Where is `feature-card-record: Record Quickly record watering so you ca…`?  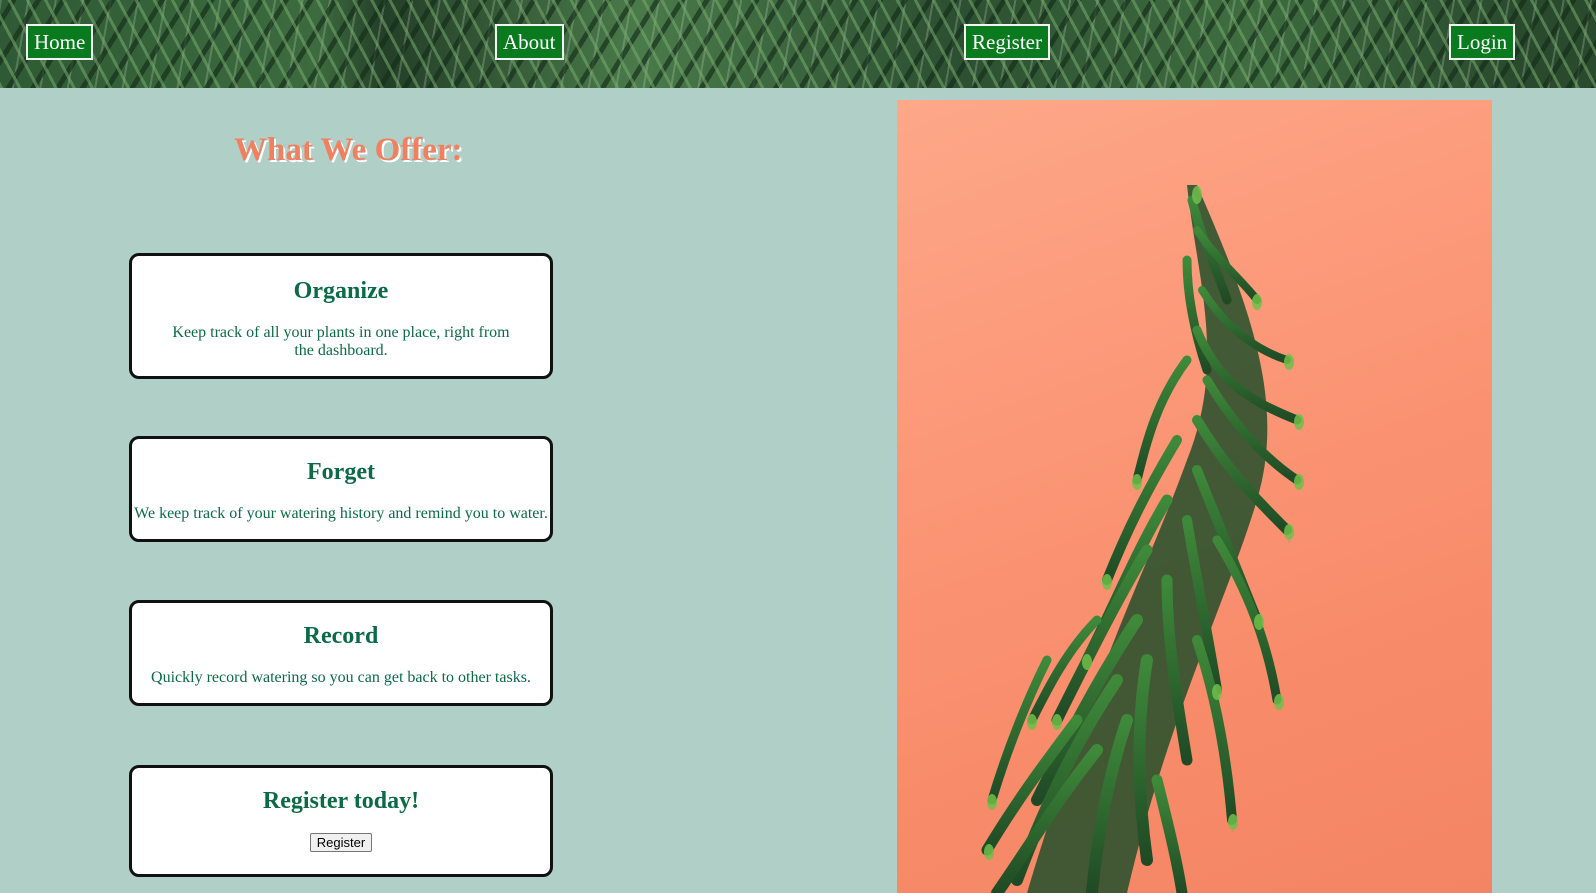 feature-card-record: Record Quickly record watering so you ca… is located at coordinates (341, 653).